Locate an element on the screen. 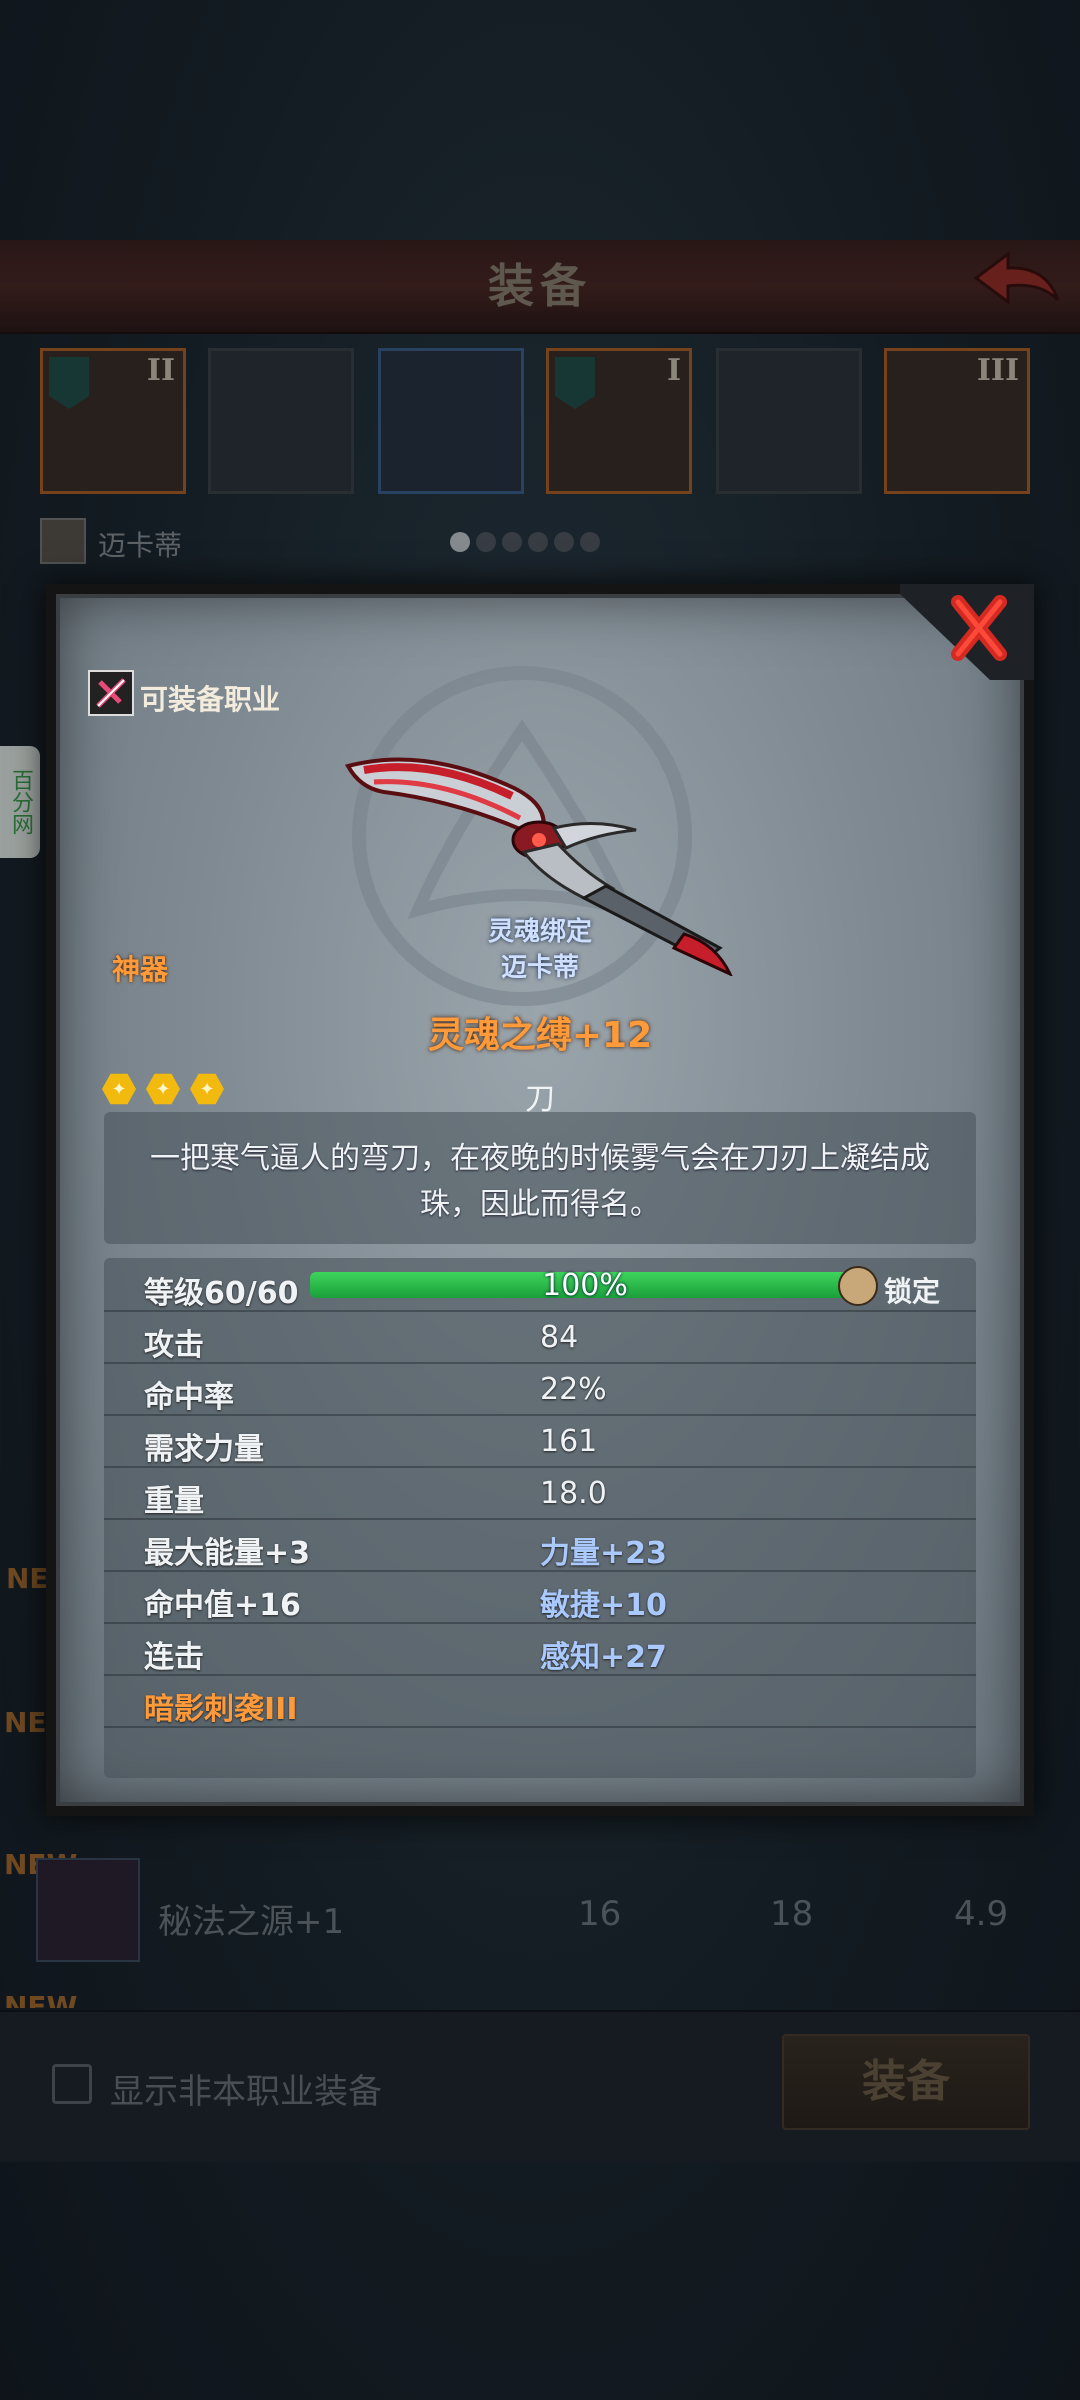 Image resolution: width=1080 pixels, height=2400 pixels. stat-label: 需求力量 is located at coordinates (204, 1449).